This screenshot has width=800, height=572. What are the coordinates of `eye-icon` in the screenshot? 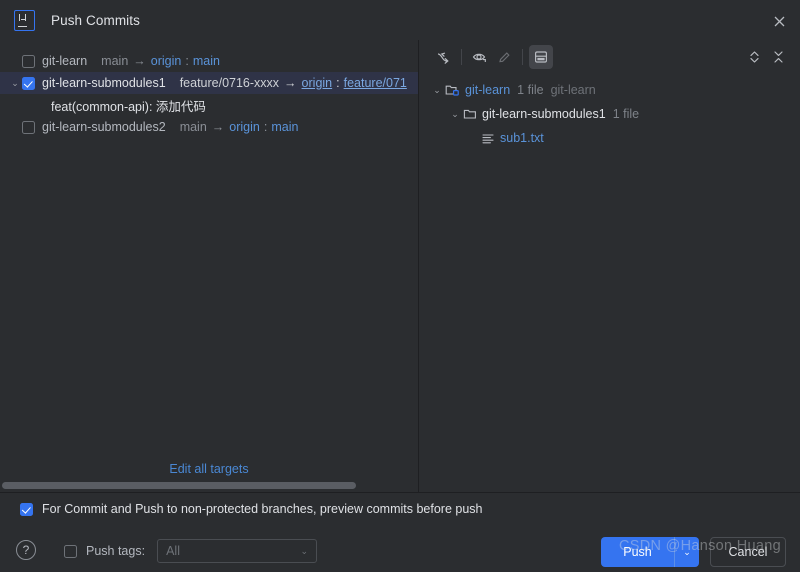 It's located at (480, 57).